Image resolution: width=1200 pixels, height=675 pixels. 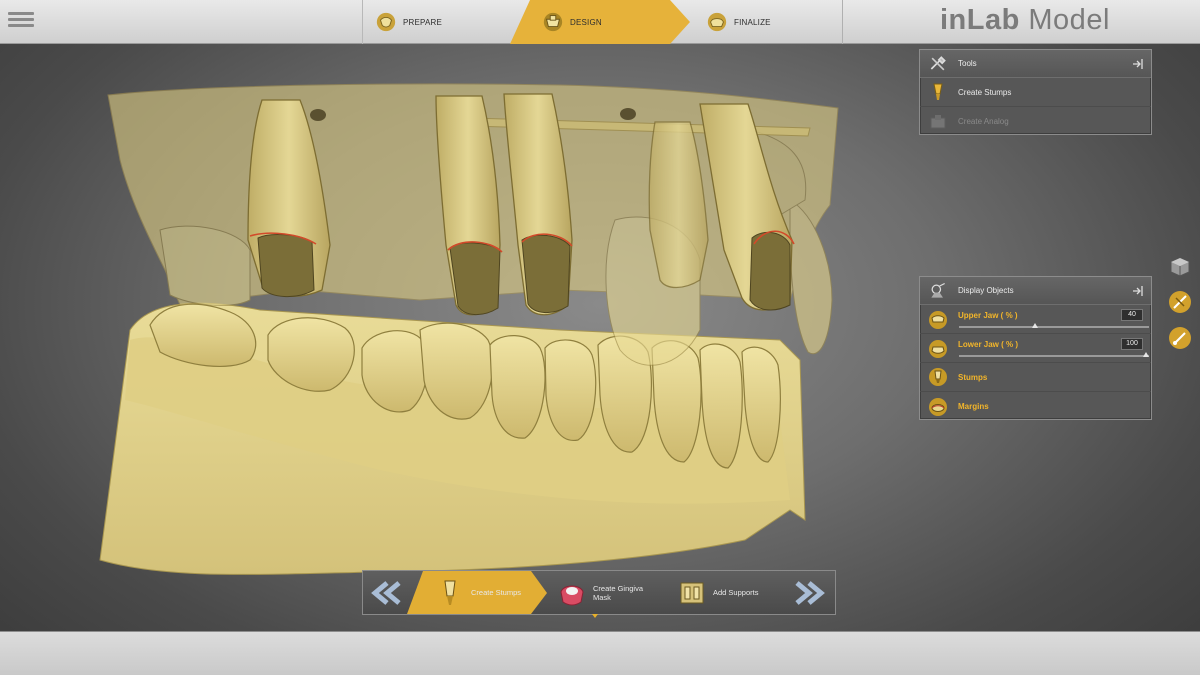 I want to click on tools-icon, so click(x=938, y=62).